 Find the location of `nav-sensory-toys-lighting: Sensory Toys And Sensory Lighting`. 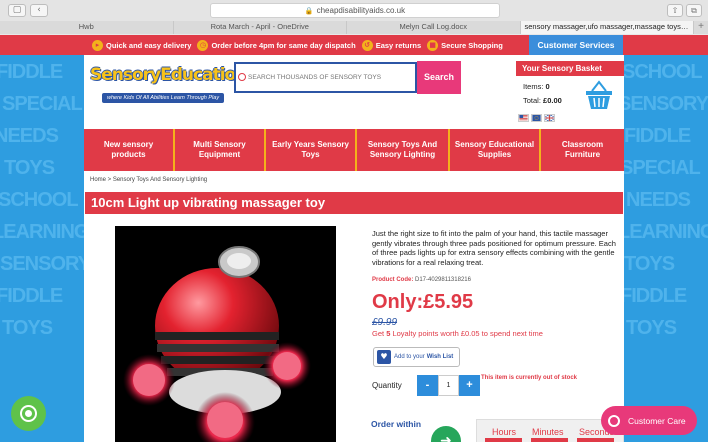

nav-sensory-toys-lighting: Sensory Toys And Sensory Lighting is located at coordinates (403, 150).